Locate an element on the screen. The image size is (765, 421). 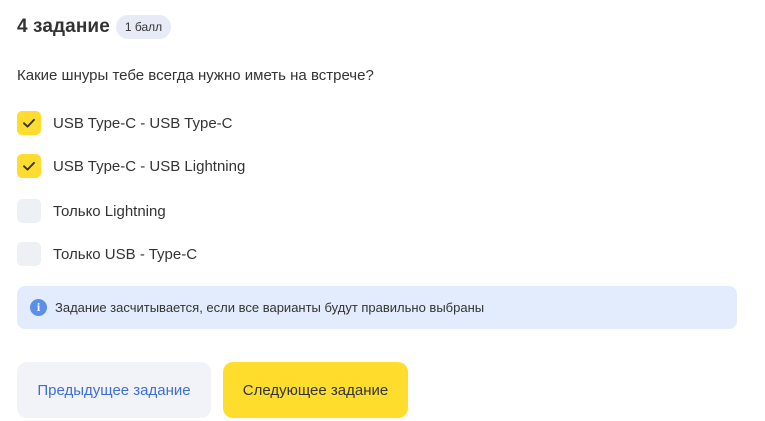
option-label: Только USB - Type-C is located at coordinates (125, 254).